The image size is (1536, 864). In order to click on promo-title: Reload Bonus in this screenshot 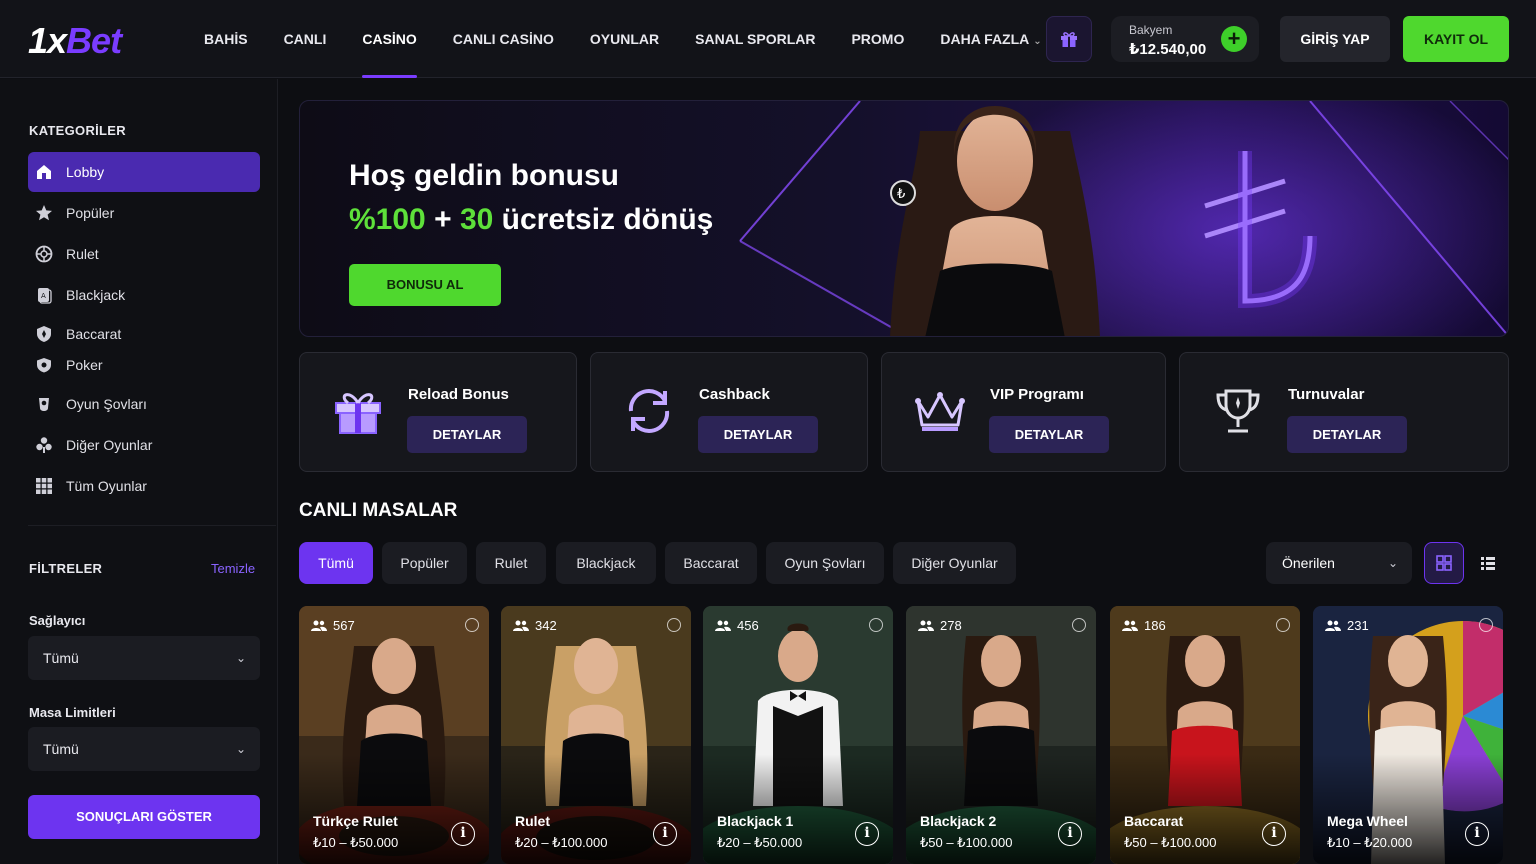, I will do `click(458, 394)`.